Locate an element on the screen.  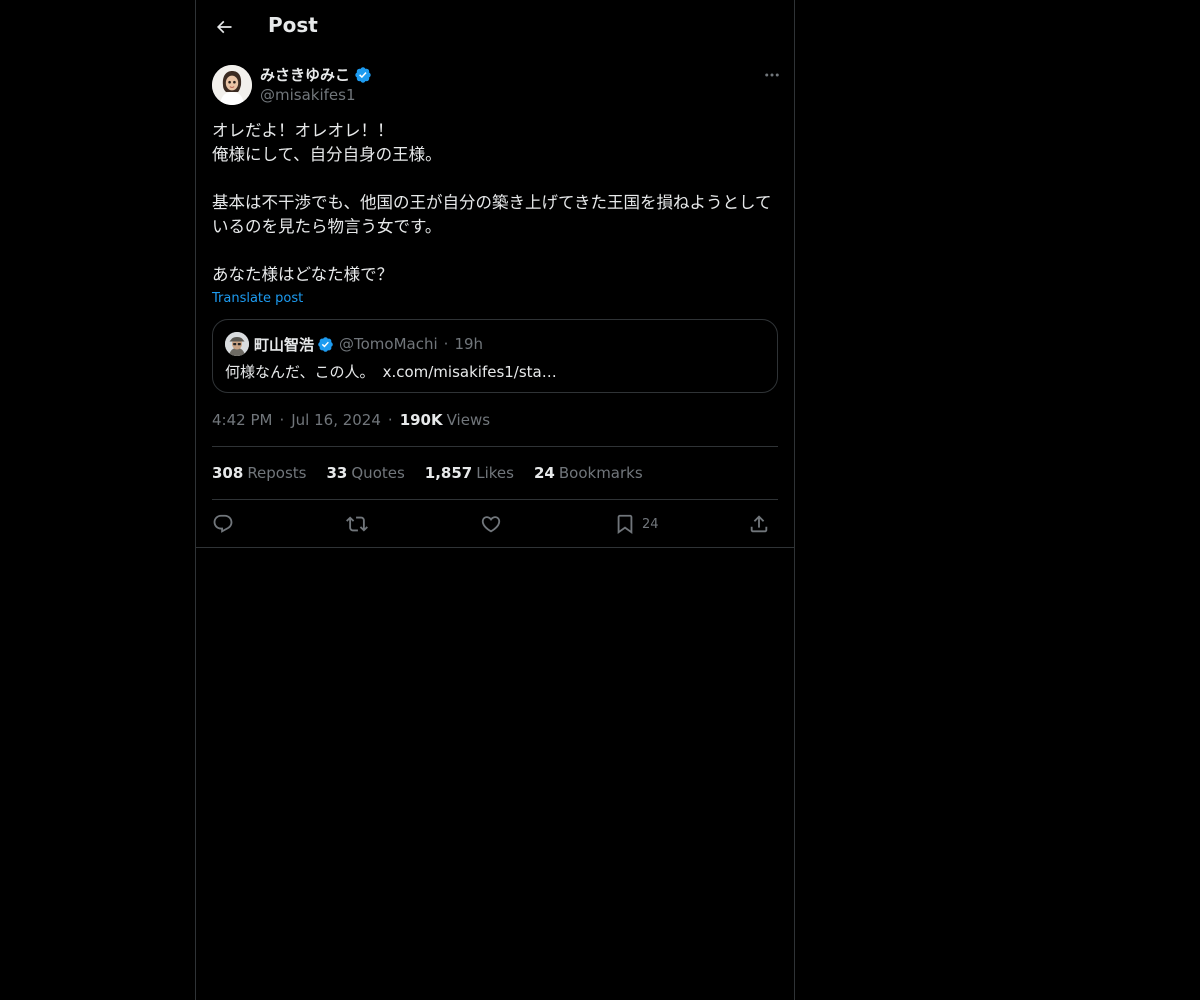
back-arrow-icon is located at coordinates (224, 27).